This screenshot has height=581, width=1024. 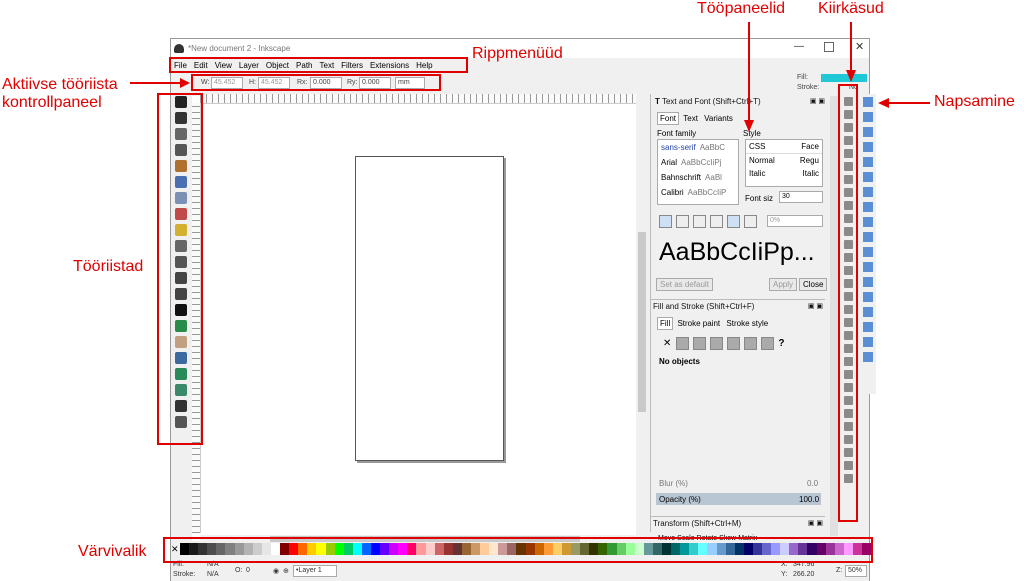 What do you see at coordinates (859, 46) in the screenshot?
I see `close-window-button: ✕` at bounding box center [859, 46].